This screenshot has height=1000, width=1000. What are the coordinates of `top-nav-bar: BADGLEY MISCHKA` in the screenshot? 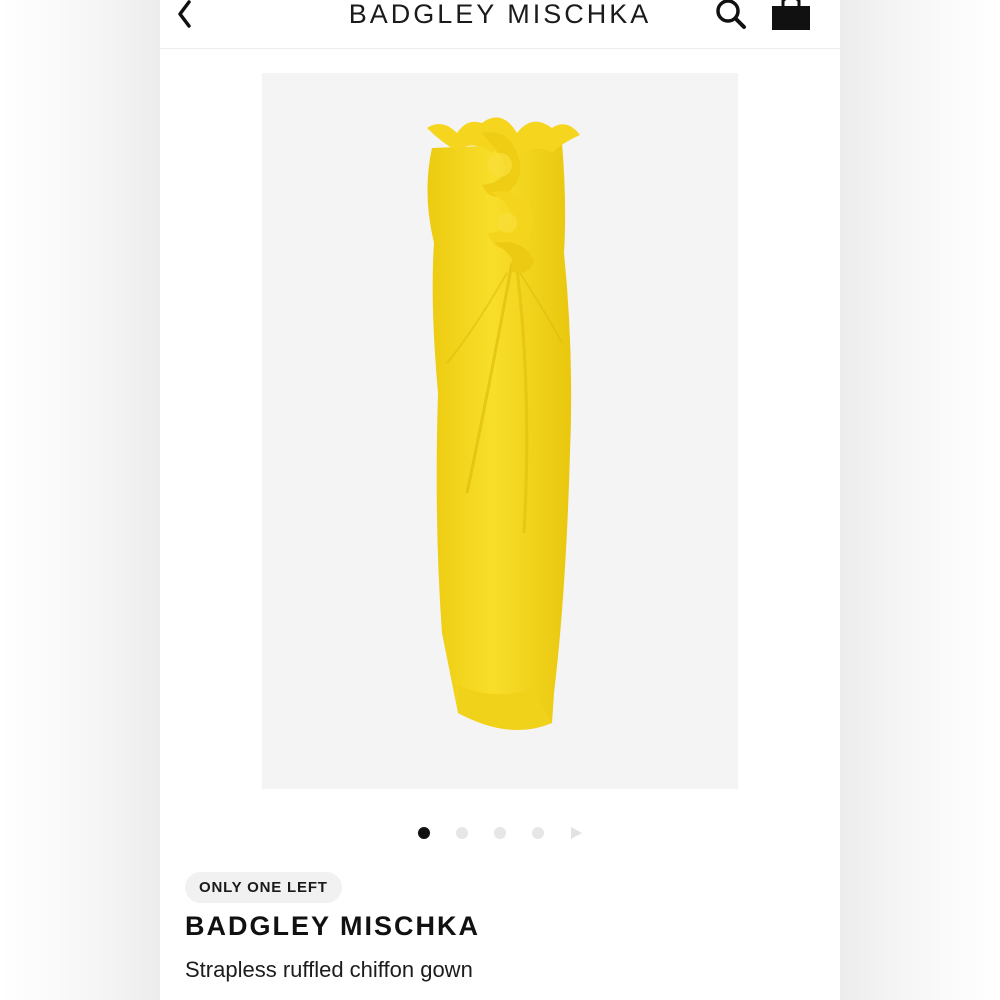 It's located at (500, 24).